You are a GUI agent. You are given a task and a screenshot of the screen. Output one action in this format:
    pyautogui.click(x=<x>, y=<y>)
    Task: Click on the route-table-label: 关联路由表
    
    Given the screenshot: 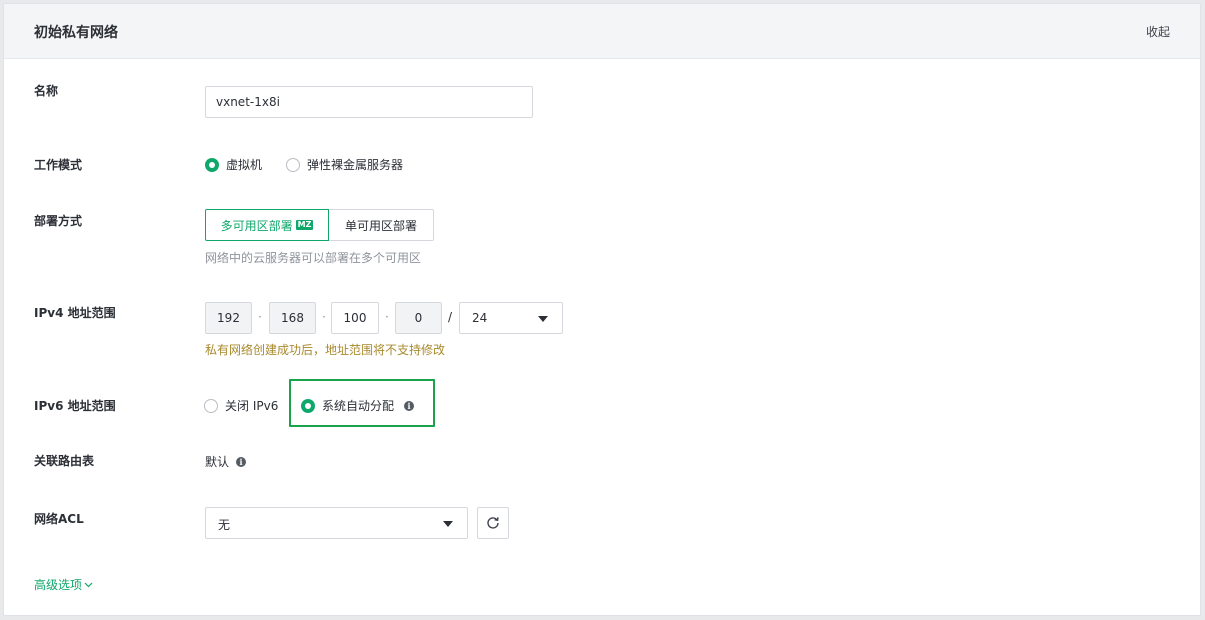 What is the action you would take?
    pyautogui.click(x=64, y=461)
    